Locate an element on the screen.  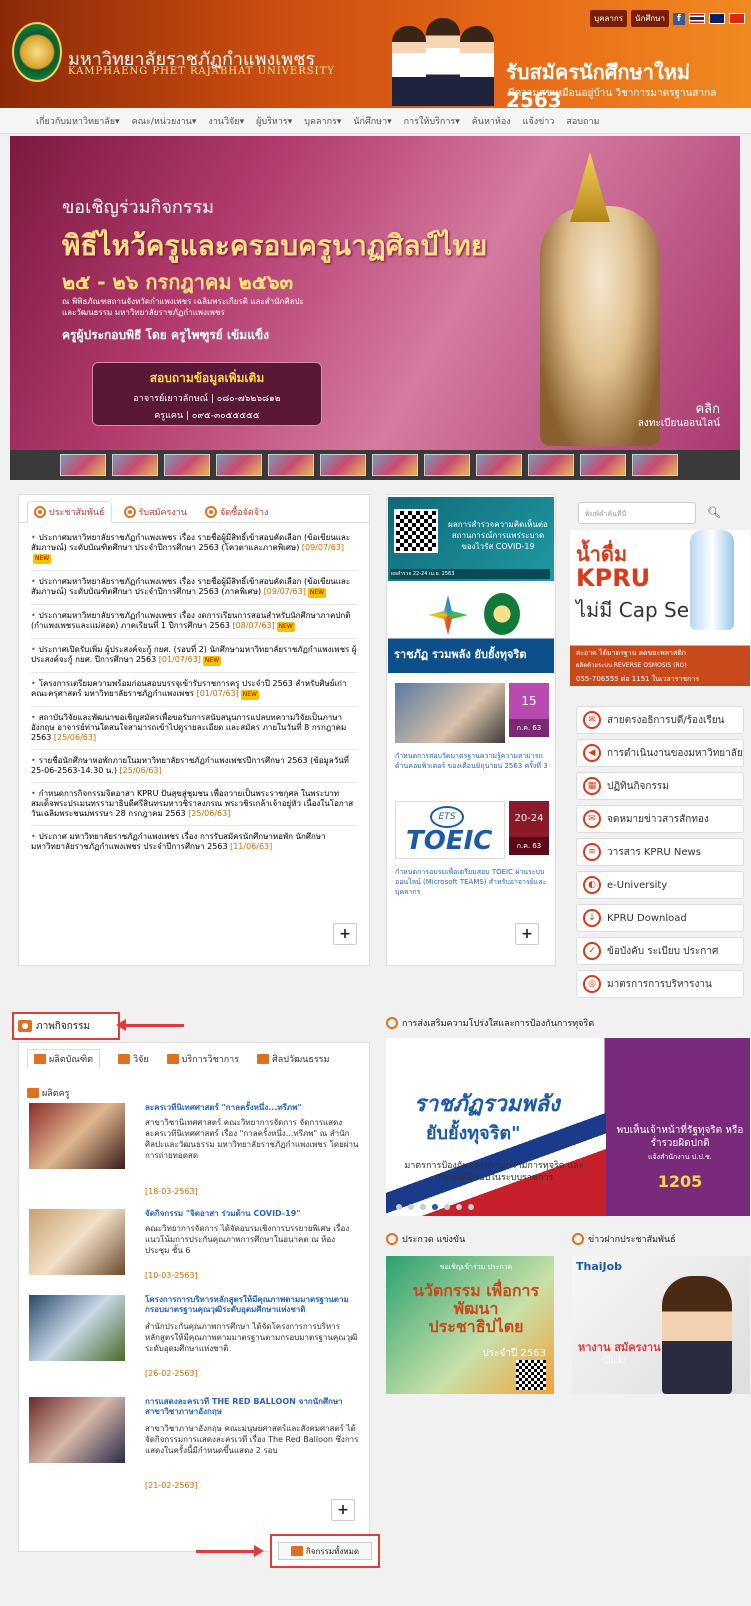
tab-graduate-production: ผลิตบัณฑิต is located at coordinates (64, 1058).